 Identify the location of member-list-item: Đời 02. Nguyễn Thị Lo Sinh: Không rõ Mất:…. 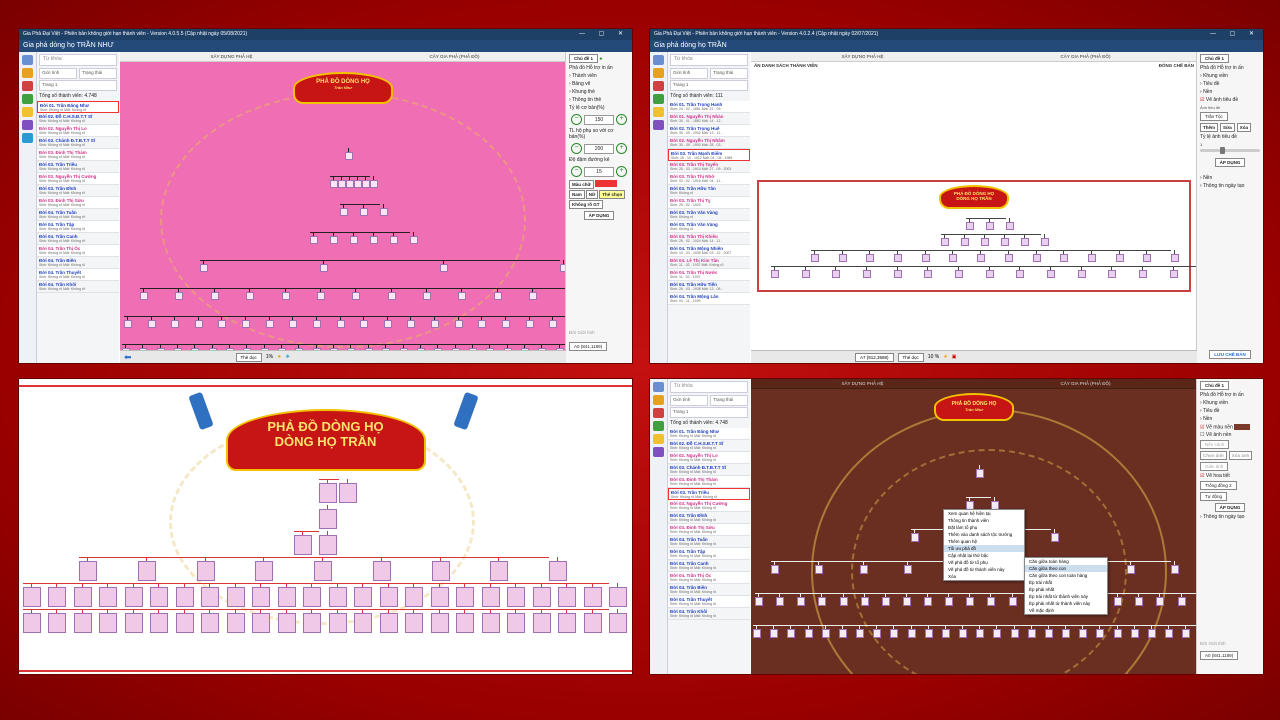
(709, 458).